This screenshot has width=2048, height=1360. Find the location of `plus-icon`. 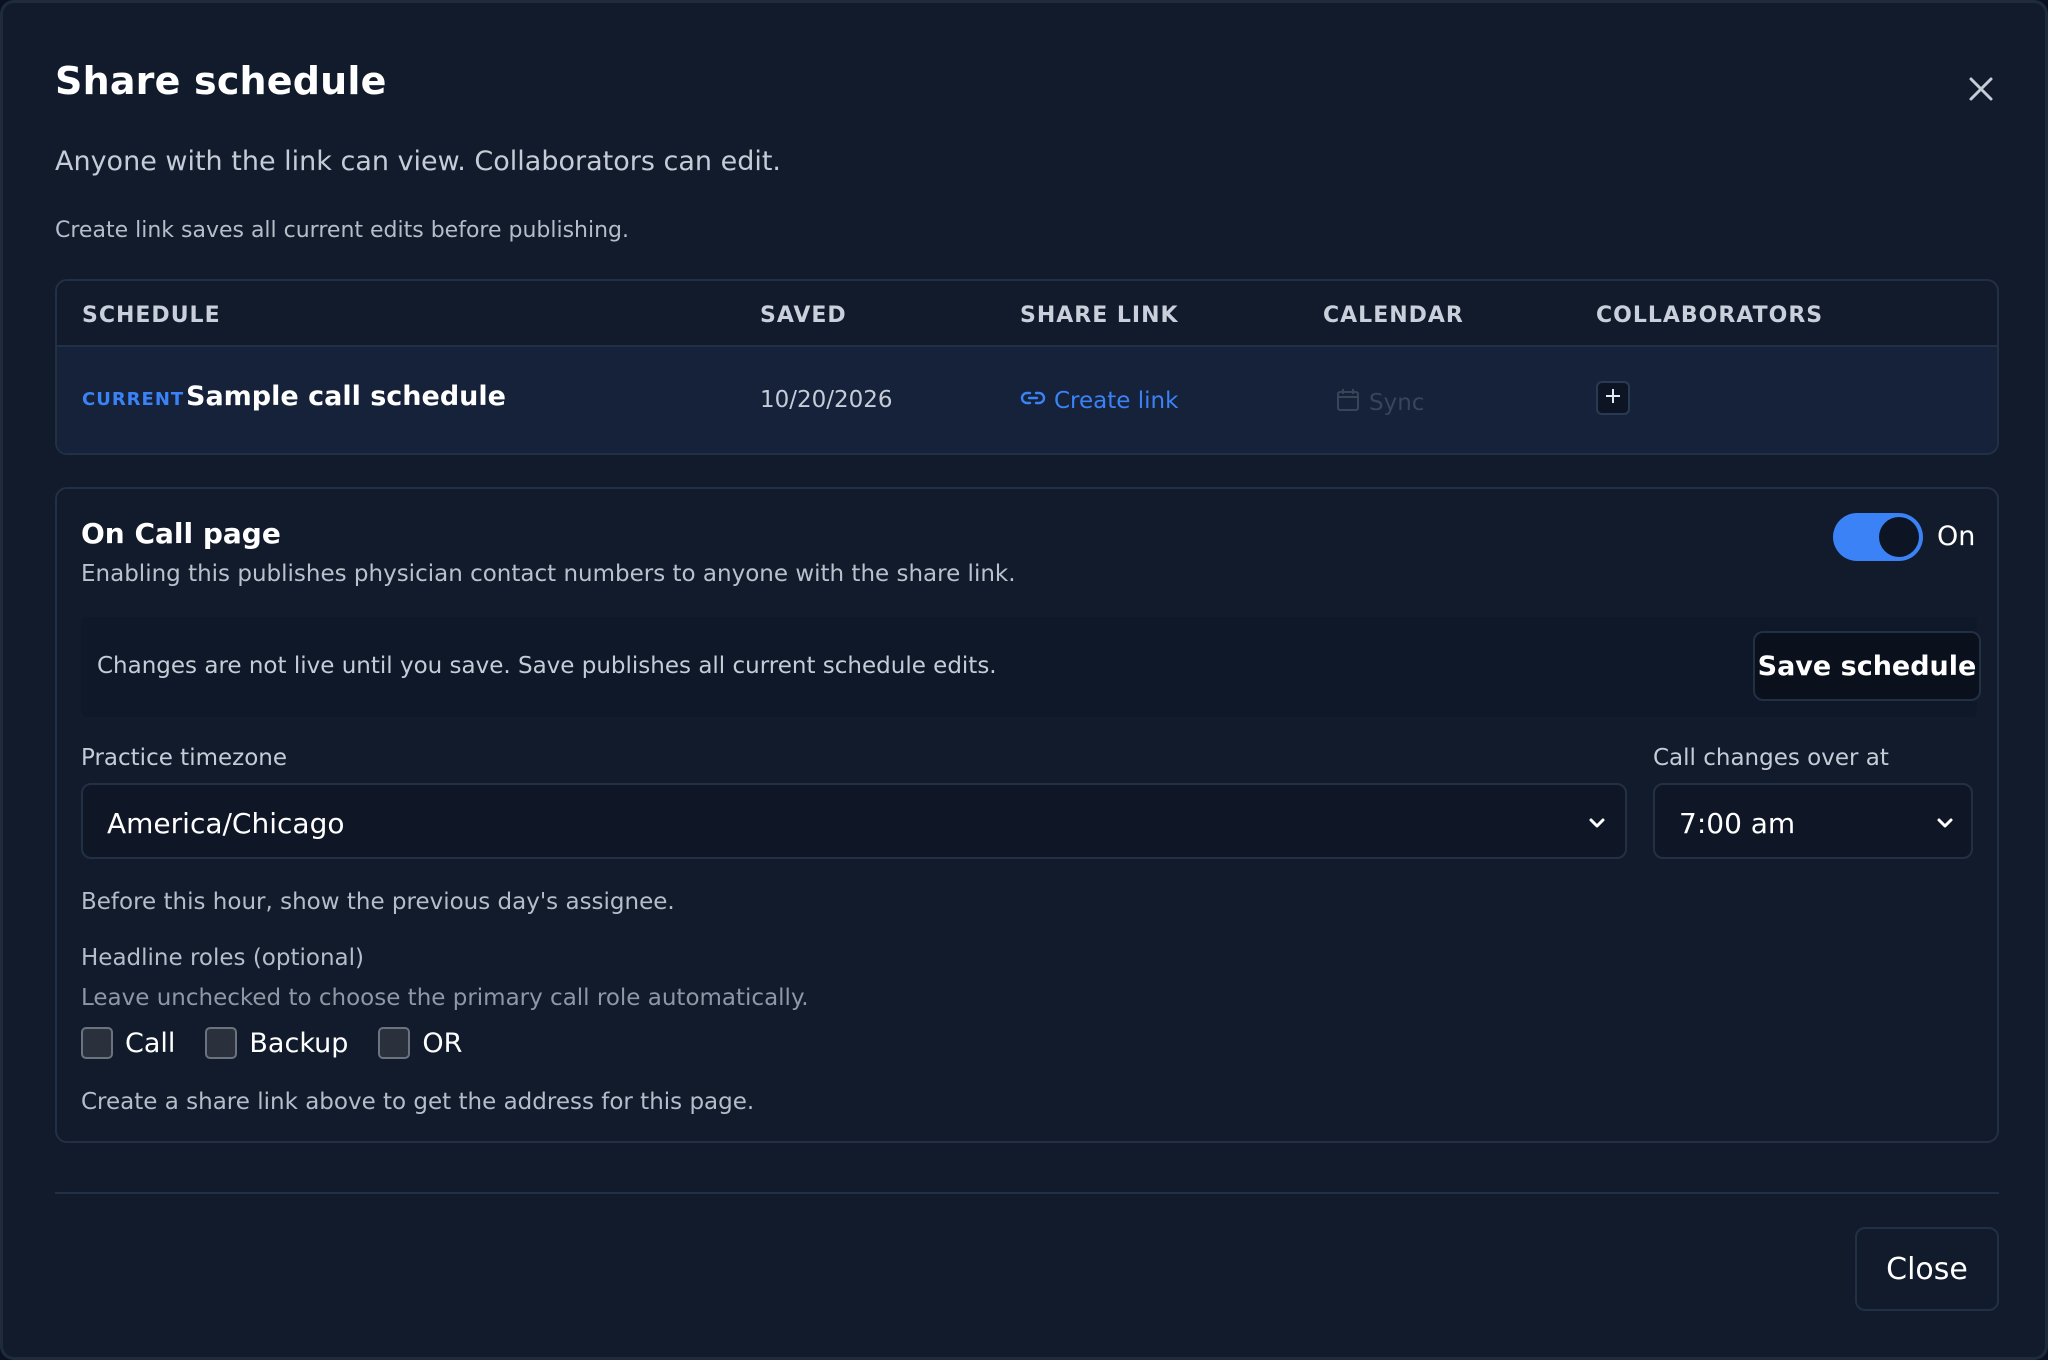

plus-icon is located at coordinates (1613, 398).